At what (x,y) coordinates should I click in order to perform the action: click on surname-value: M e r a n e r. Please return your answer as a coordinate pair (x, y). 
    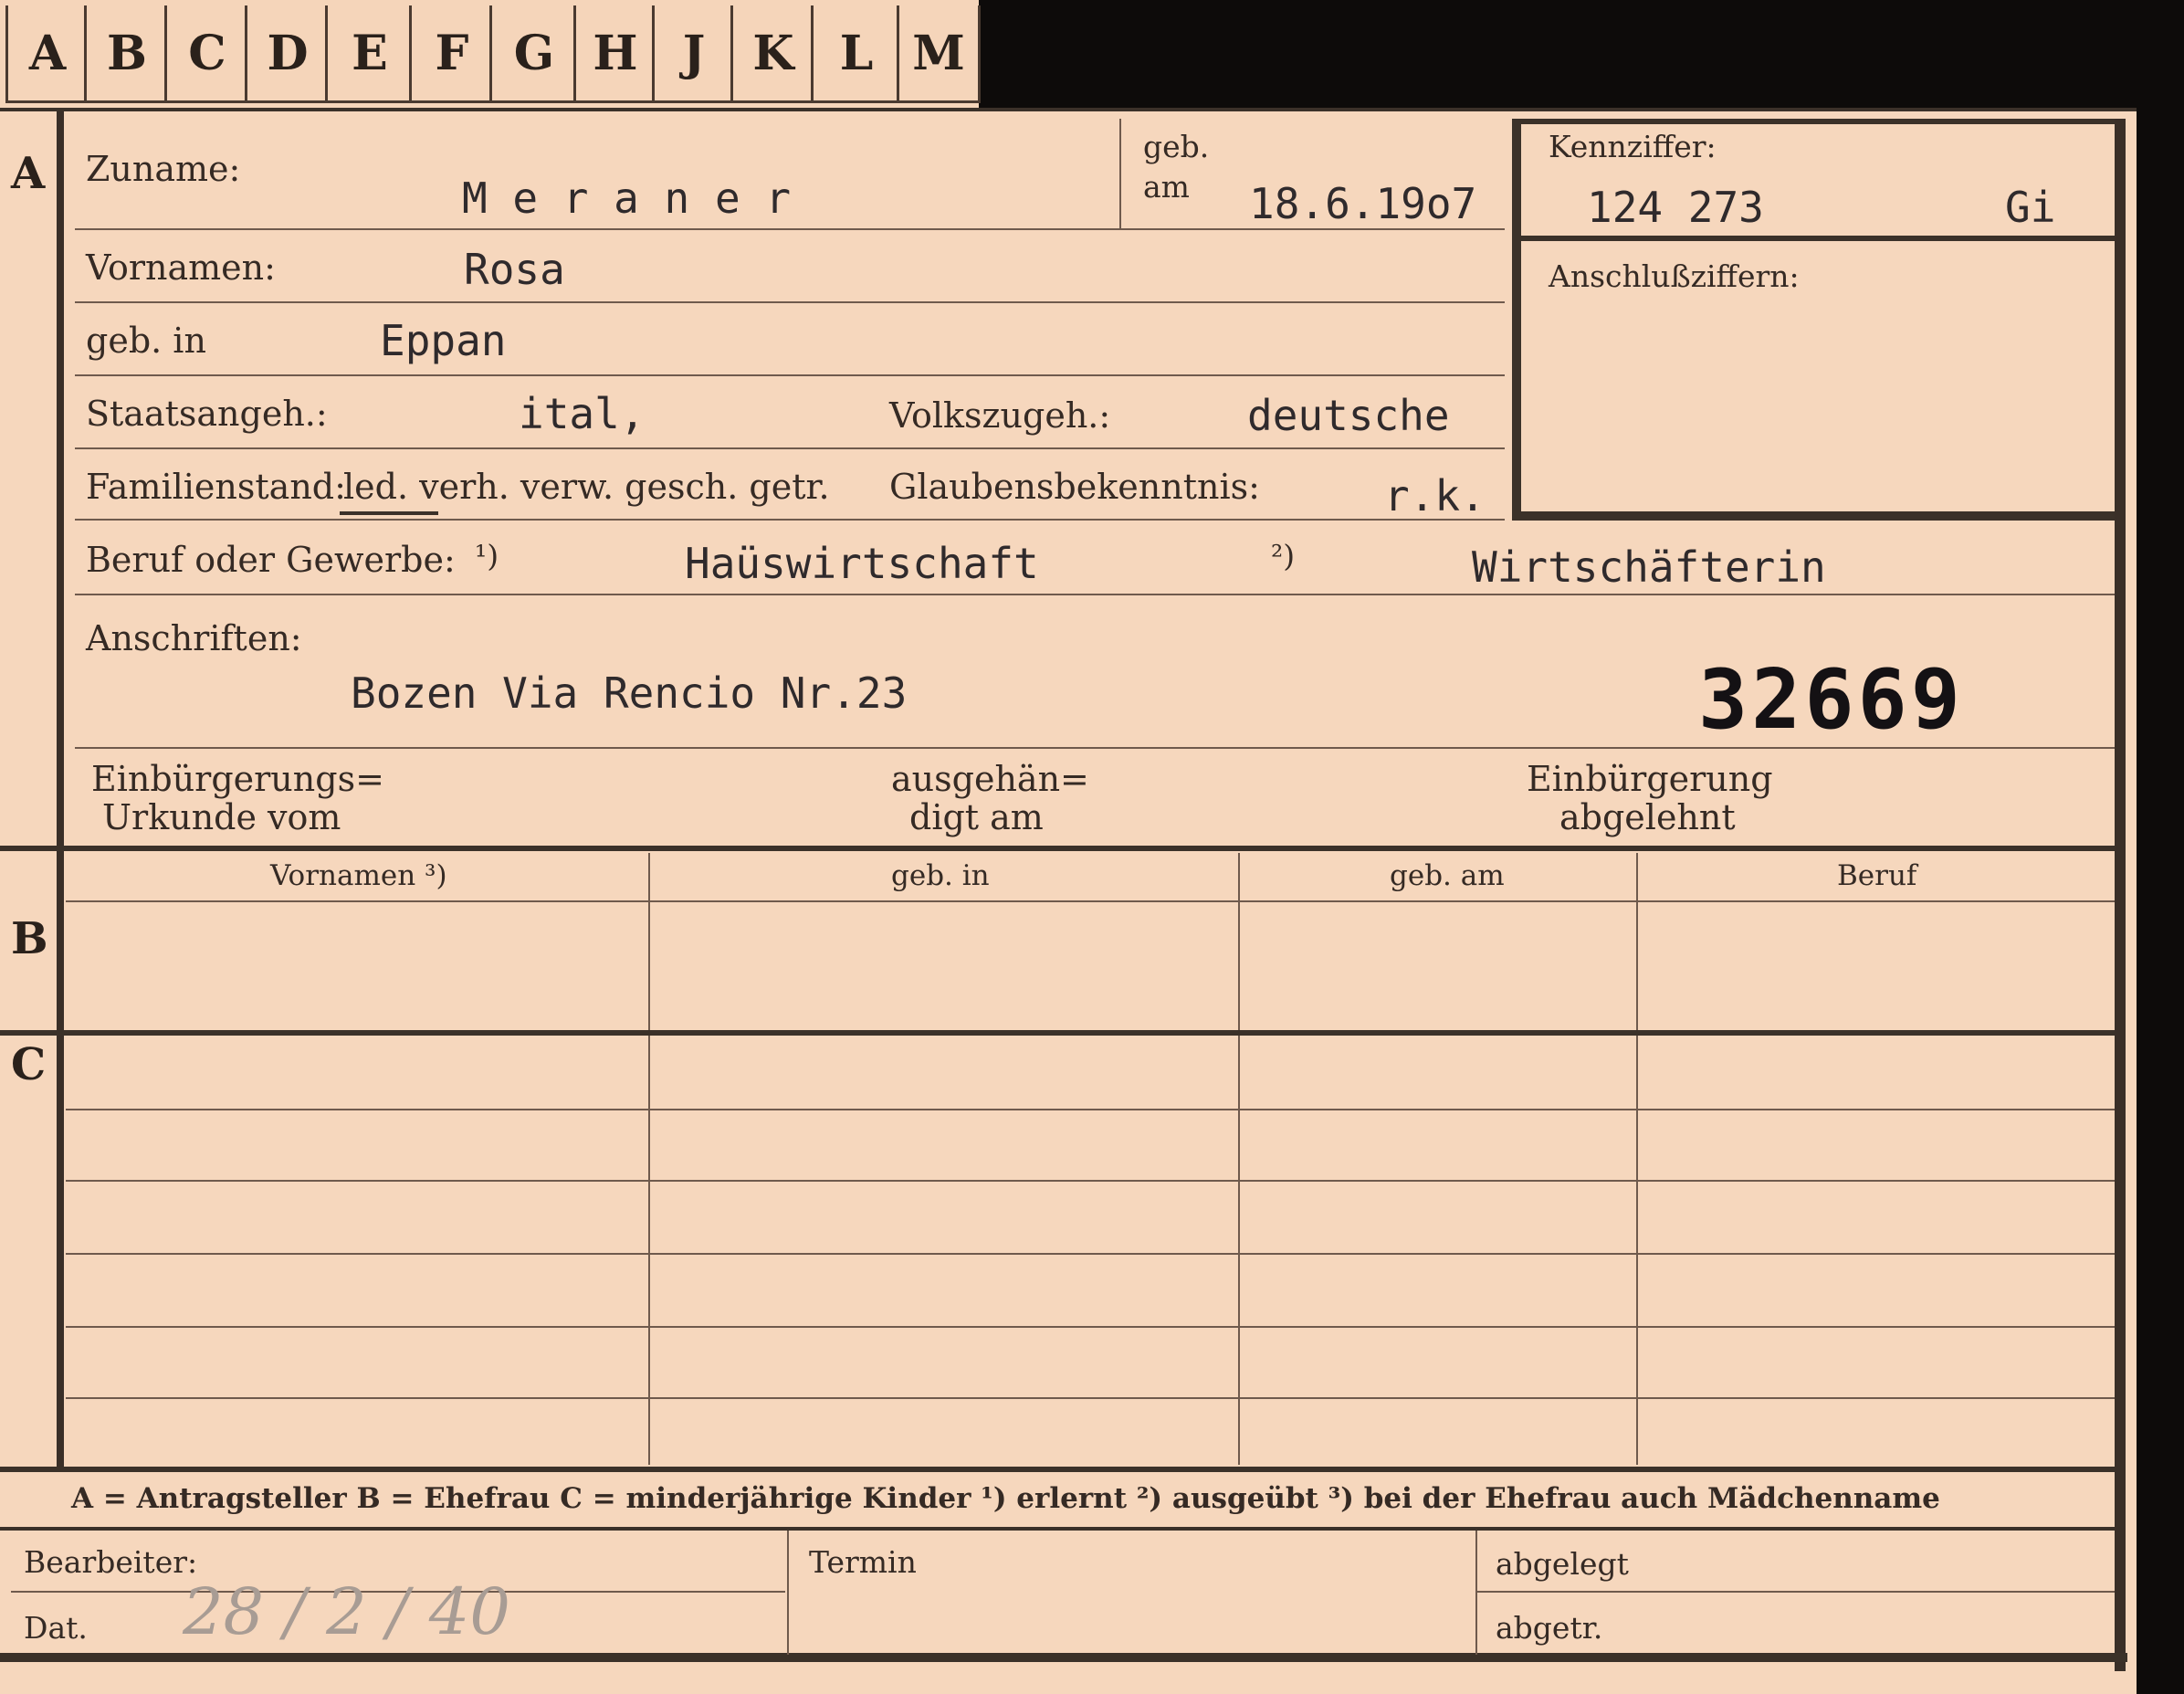
    Looking at the image, I should click on (627, 198).